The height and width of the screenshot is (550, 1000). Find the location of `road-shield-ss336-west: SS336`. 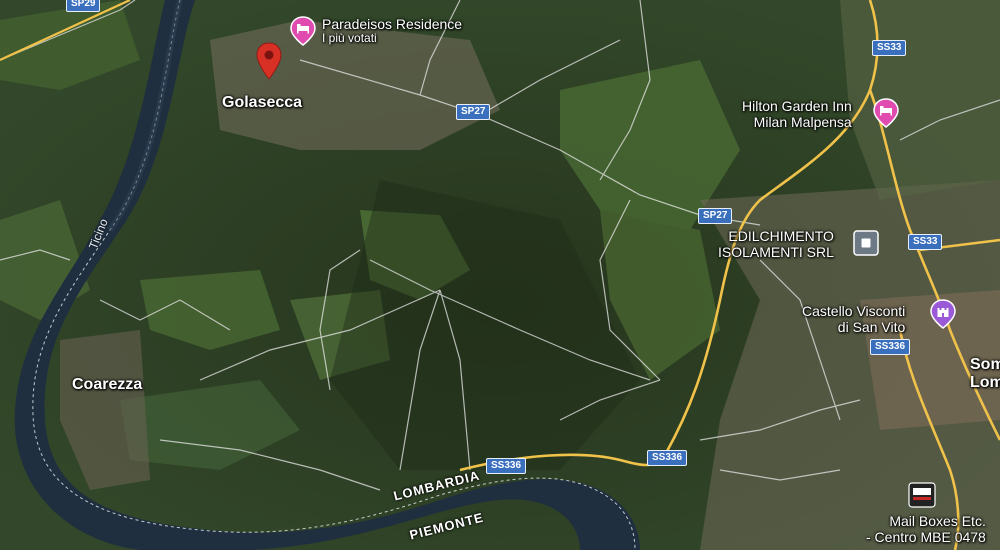

road-shield-ss336-west: SS336 is located at coordinates (506, 466).